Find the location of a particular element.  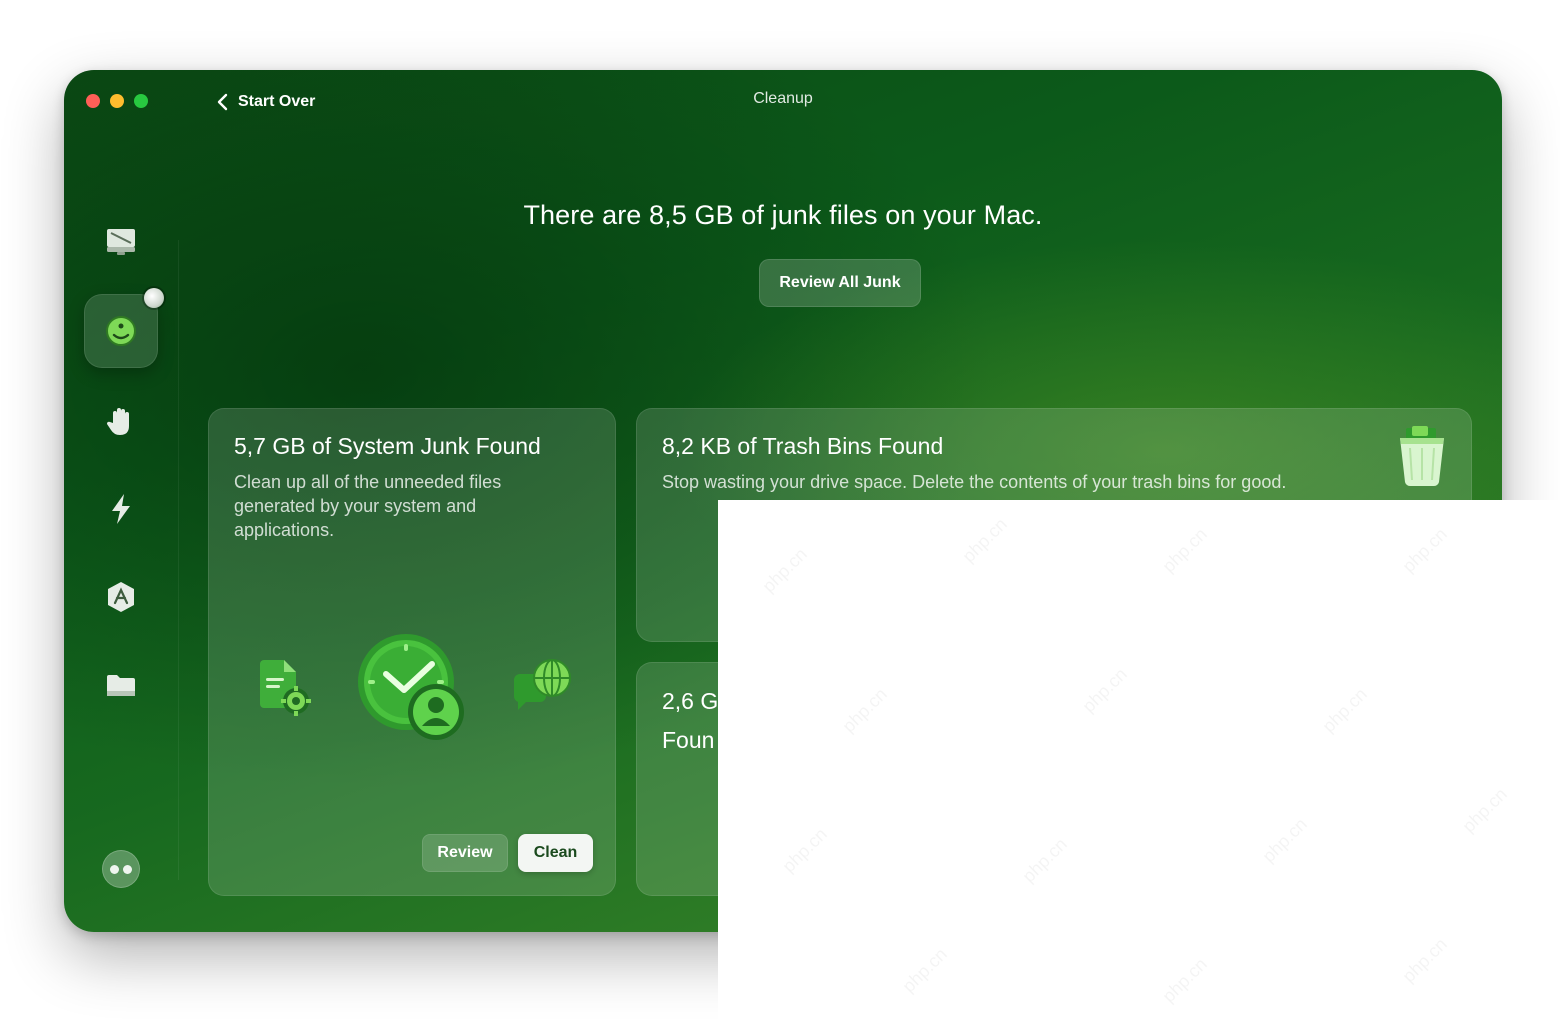

window-title: Cleanup is located at coordinates (783, 98).